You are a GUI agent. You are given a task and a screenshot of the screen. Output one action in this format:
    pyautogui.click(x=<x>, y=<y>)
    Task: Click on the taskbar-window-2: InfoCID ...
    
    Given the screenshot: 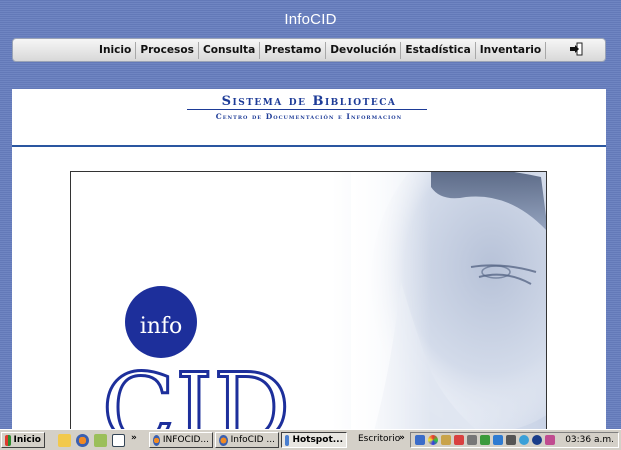 What is the action you would take?
    pyautogui.click(x=247, y=440)
    